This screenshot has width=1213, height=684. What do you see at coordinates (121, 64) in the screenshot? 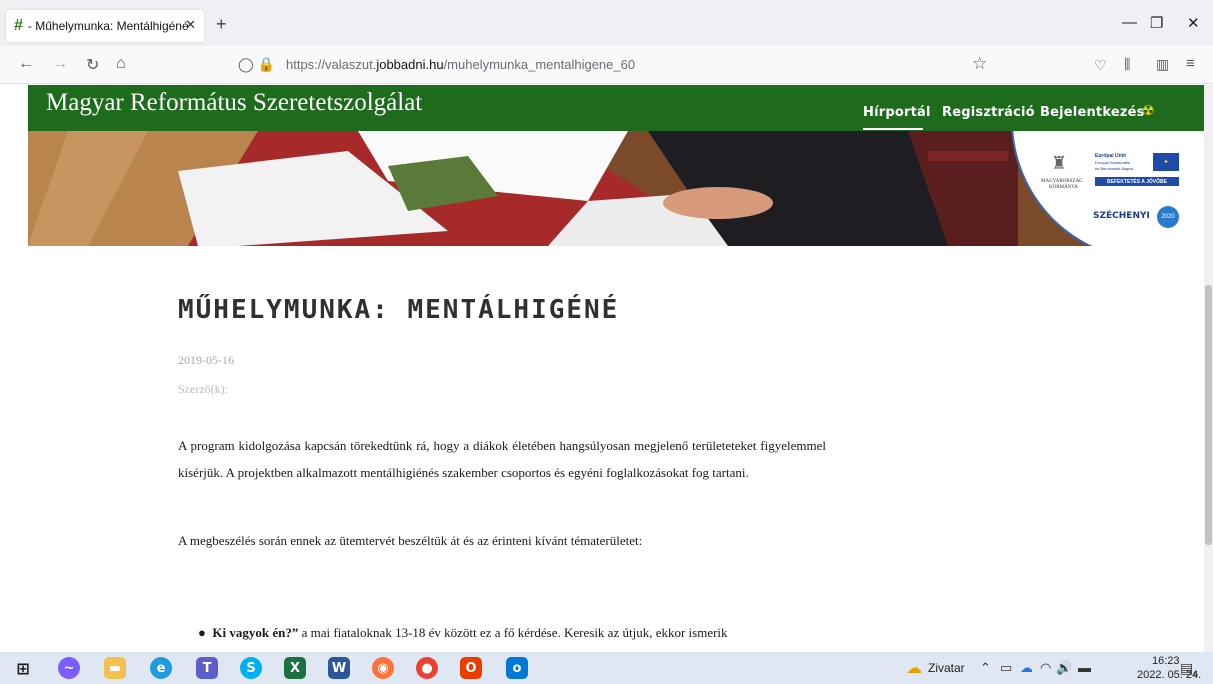
I see `home-icon: ⌂` at bounding box center [121, 64].